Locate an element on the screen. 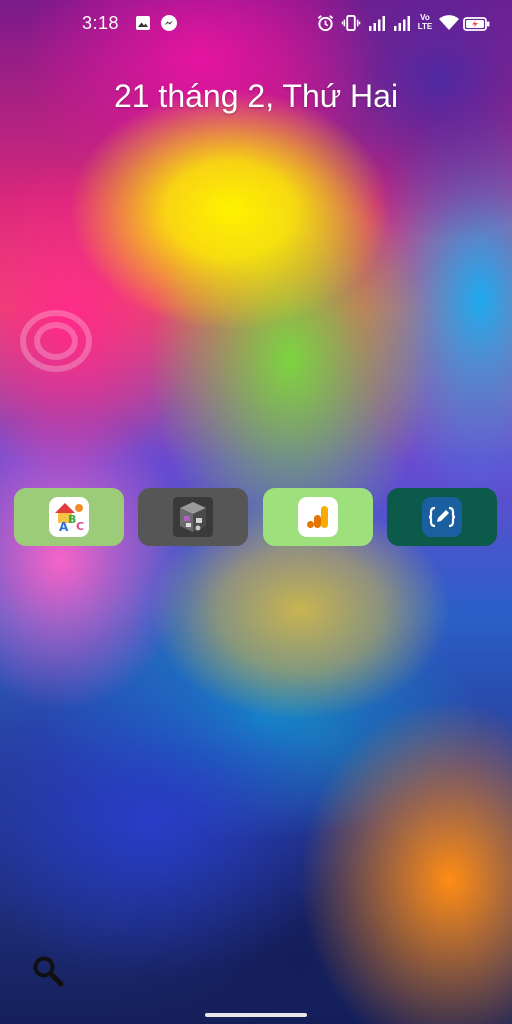 This screenshot has width=512, height=1024. home-indicator is located at coordinates (256, 1015).